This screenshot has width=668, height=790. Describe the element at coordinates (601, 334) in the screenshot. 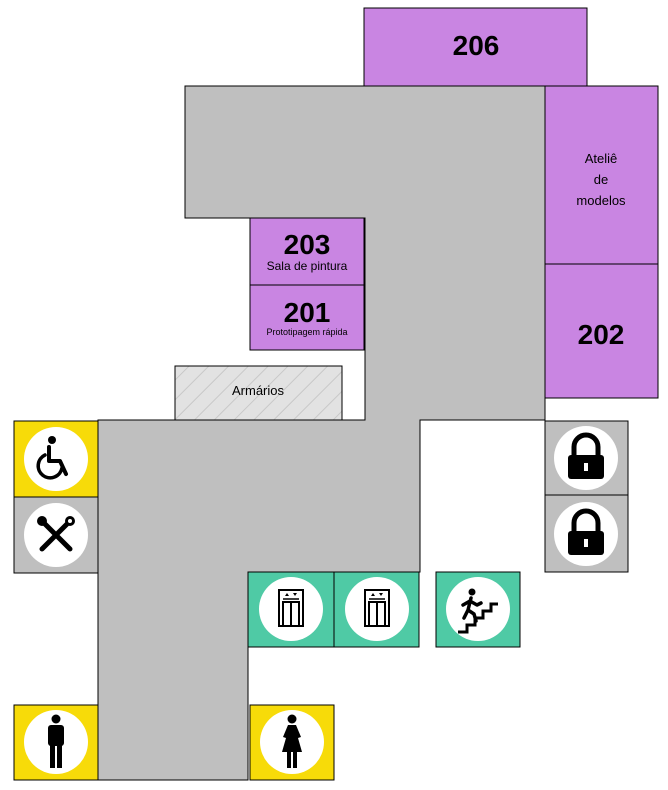

I see `room-number: 202` at that location.